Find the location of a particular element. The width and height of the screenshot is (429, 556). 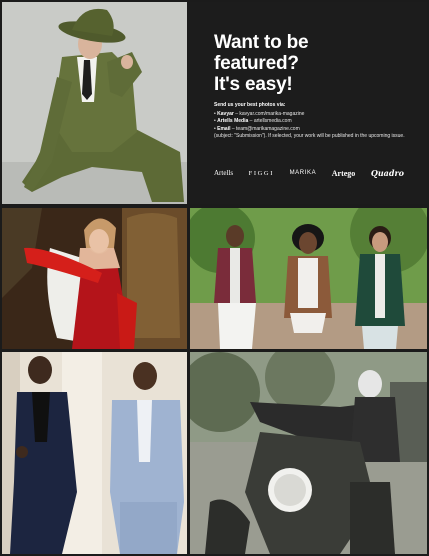

submission-item-artells: • Artells Media – artellsmedia.com is located at coordinates (253, 121).